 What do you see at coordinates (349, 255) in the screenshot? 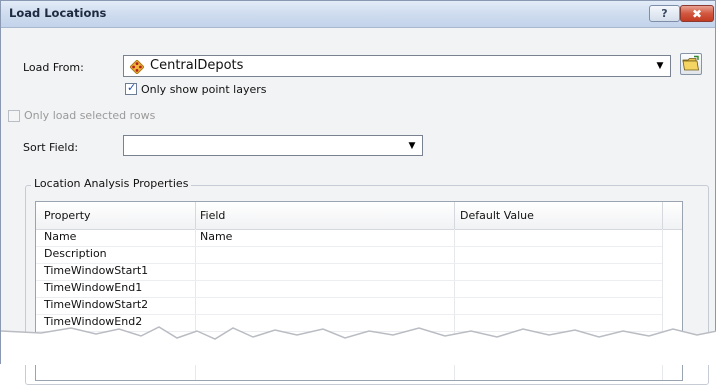
I see `table-row: Description` at bounding box center [349, 255].